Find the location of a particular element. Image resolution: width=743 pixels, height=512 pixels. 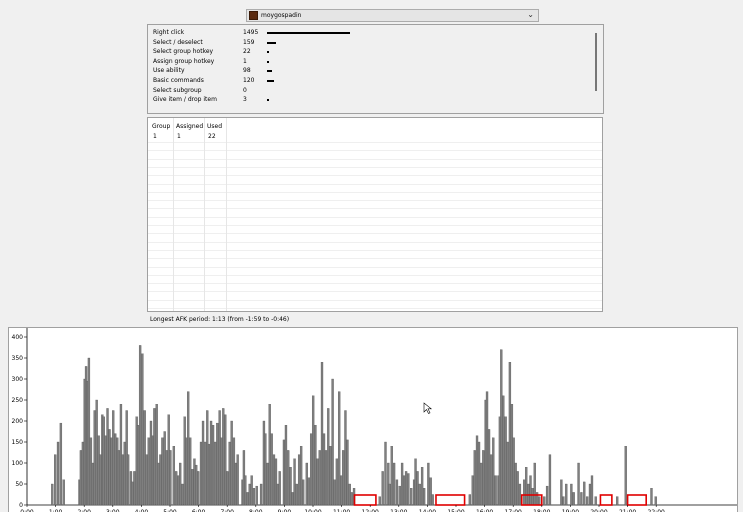

action-label: Right click is located at coordinates (169, 32).